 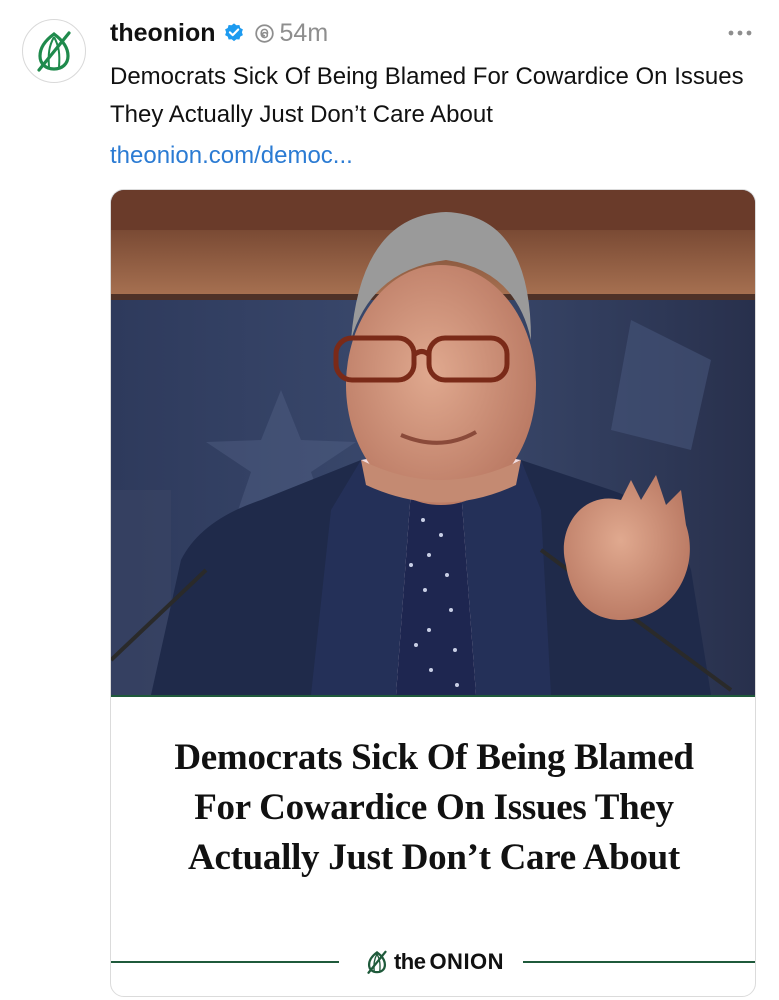 I want to click on photo-divider, so click(x=433, y=696).